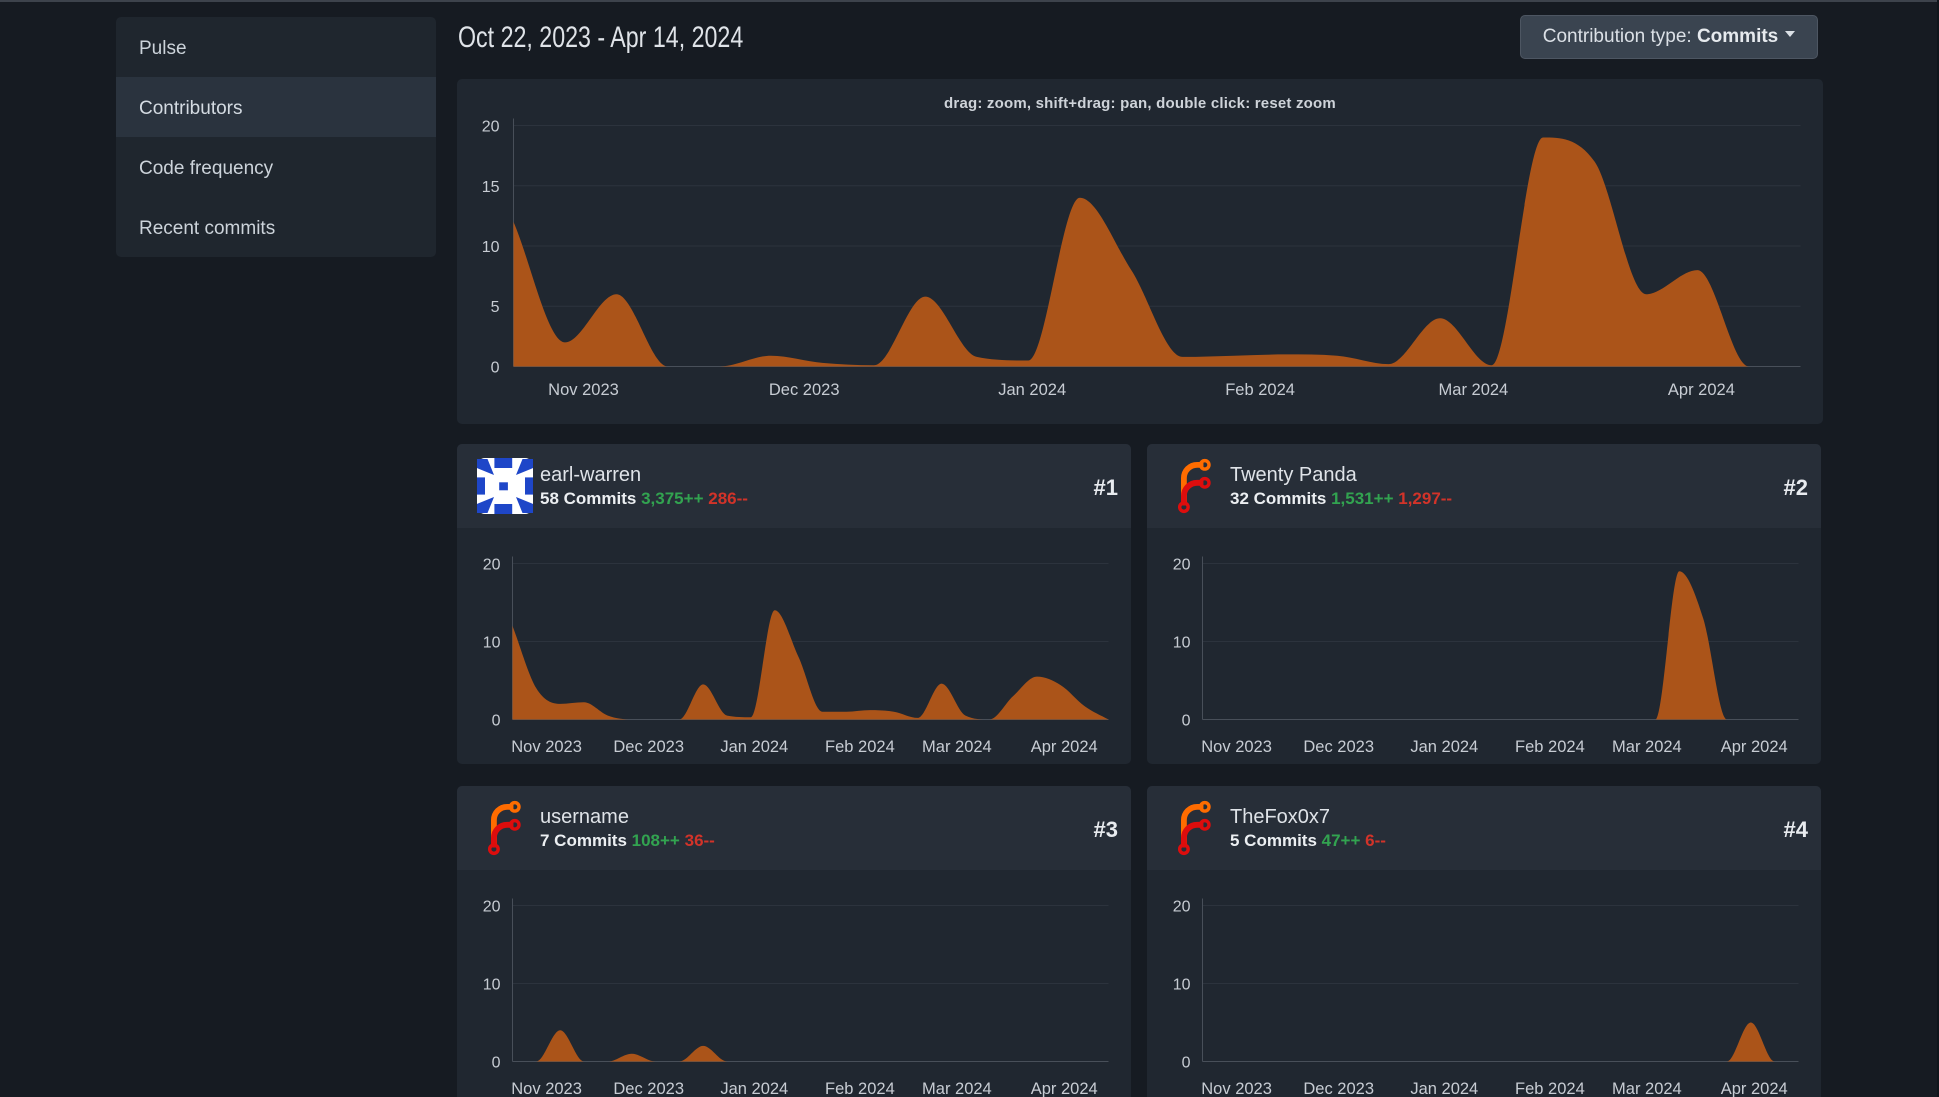 This screenshot has width=1939, height=1097. Describe the element at coordinates (491, 187) in the screenshot. I see `svg-text: 15` at that location.